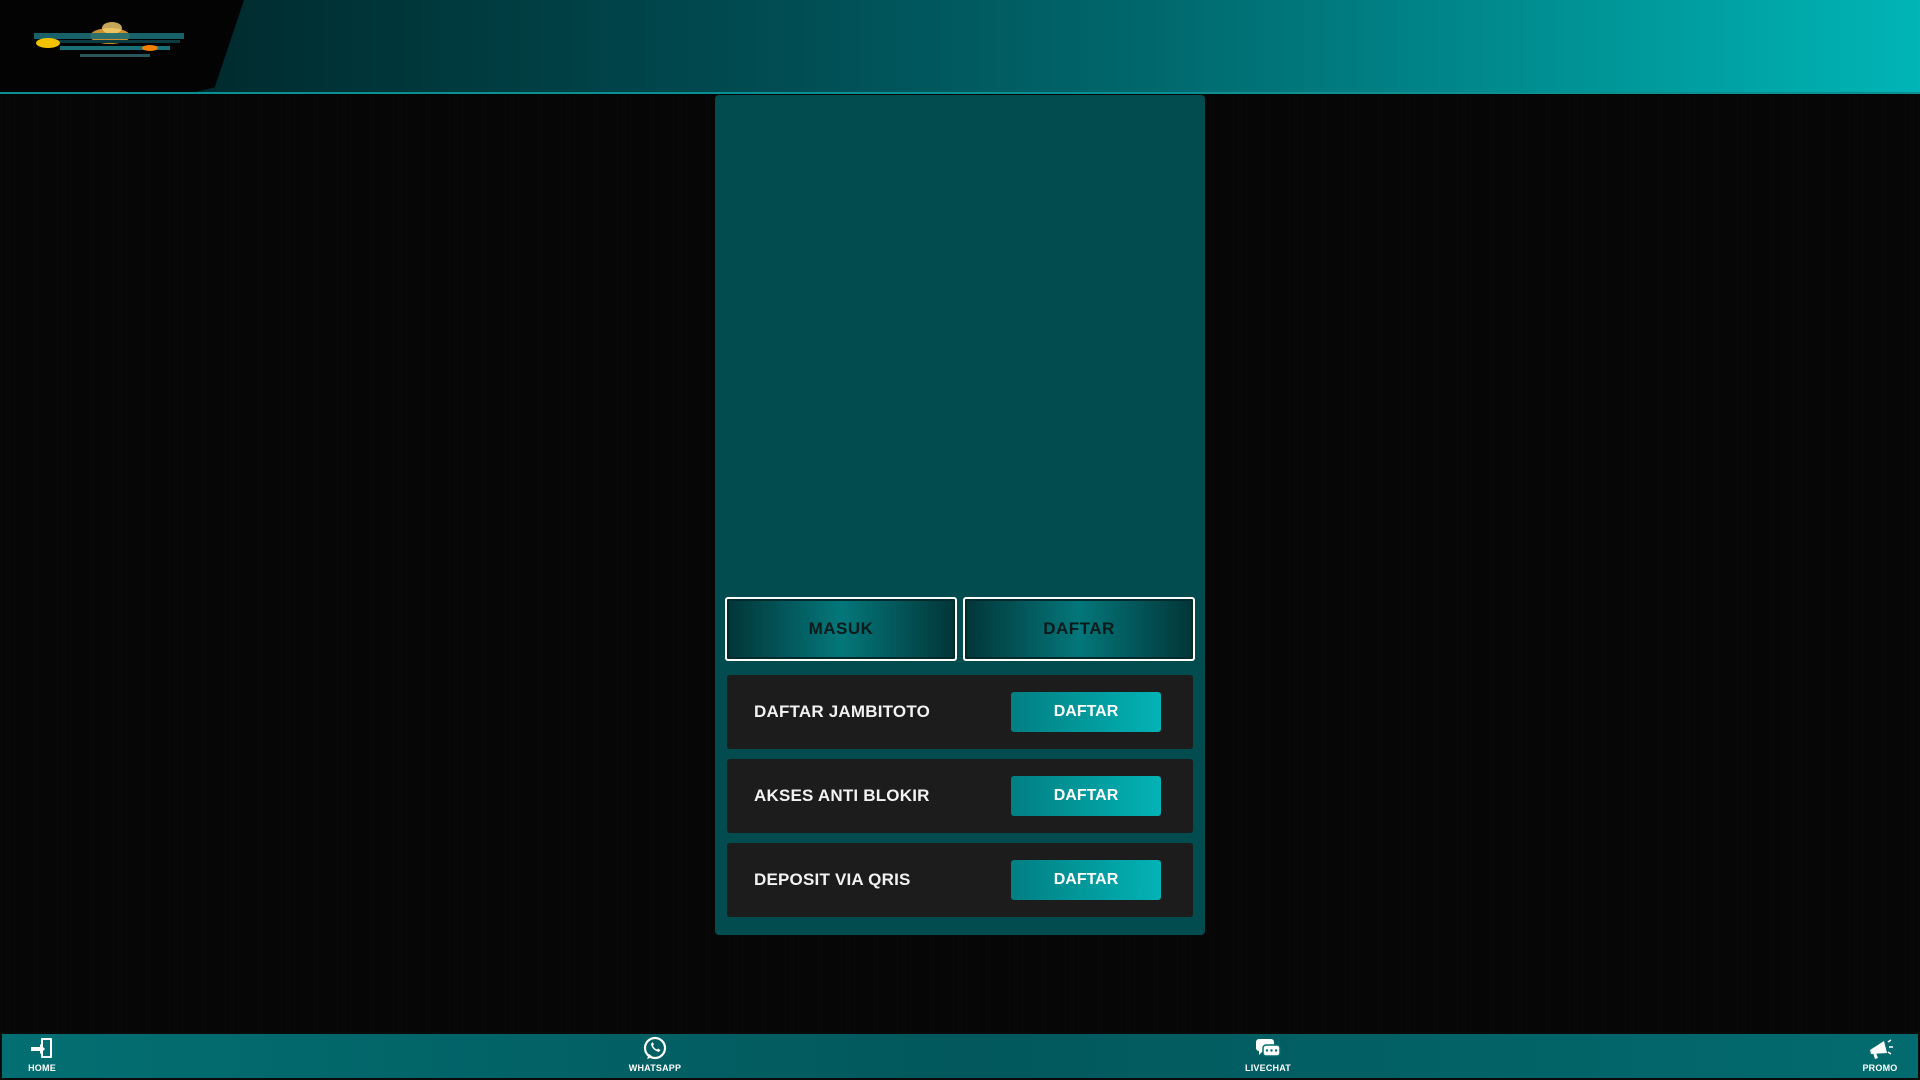 Image resolution: width=1920 pixels, height=1080 pixels. I want to click on promo-card-register: DAFTAR JAMBITOTO DAFTAR, so click(960, 712).